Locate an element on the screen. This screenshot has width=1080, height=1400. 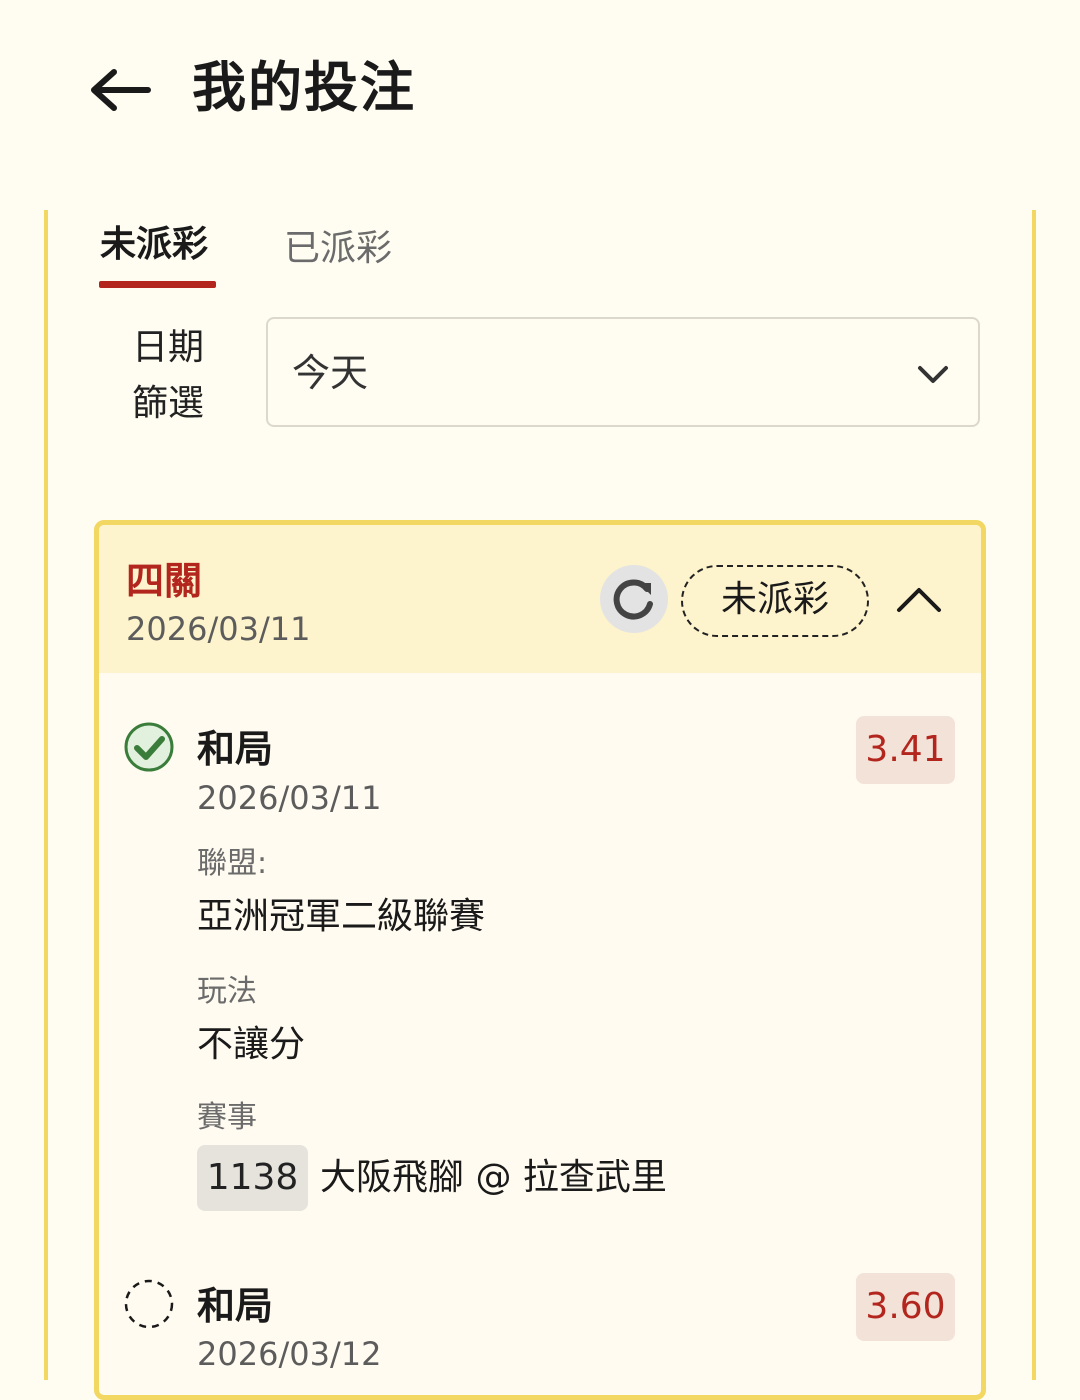
tab-active-indicator is located at coordinates (157, 284).